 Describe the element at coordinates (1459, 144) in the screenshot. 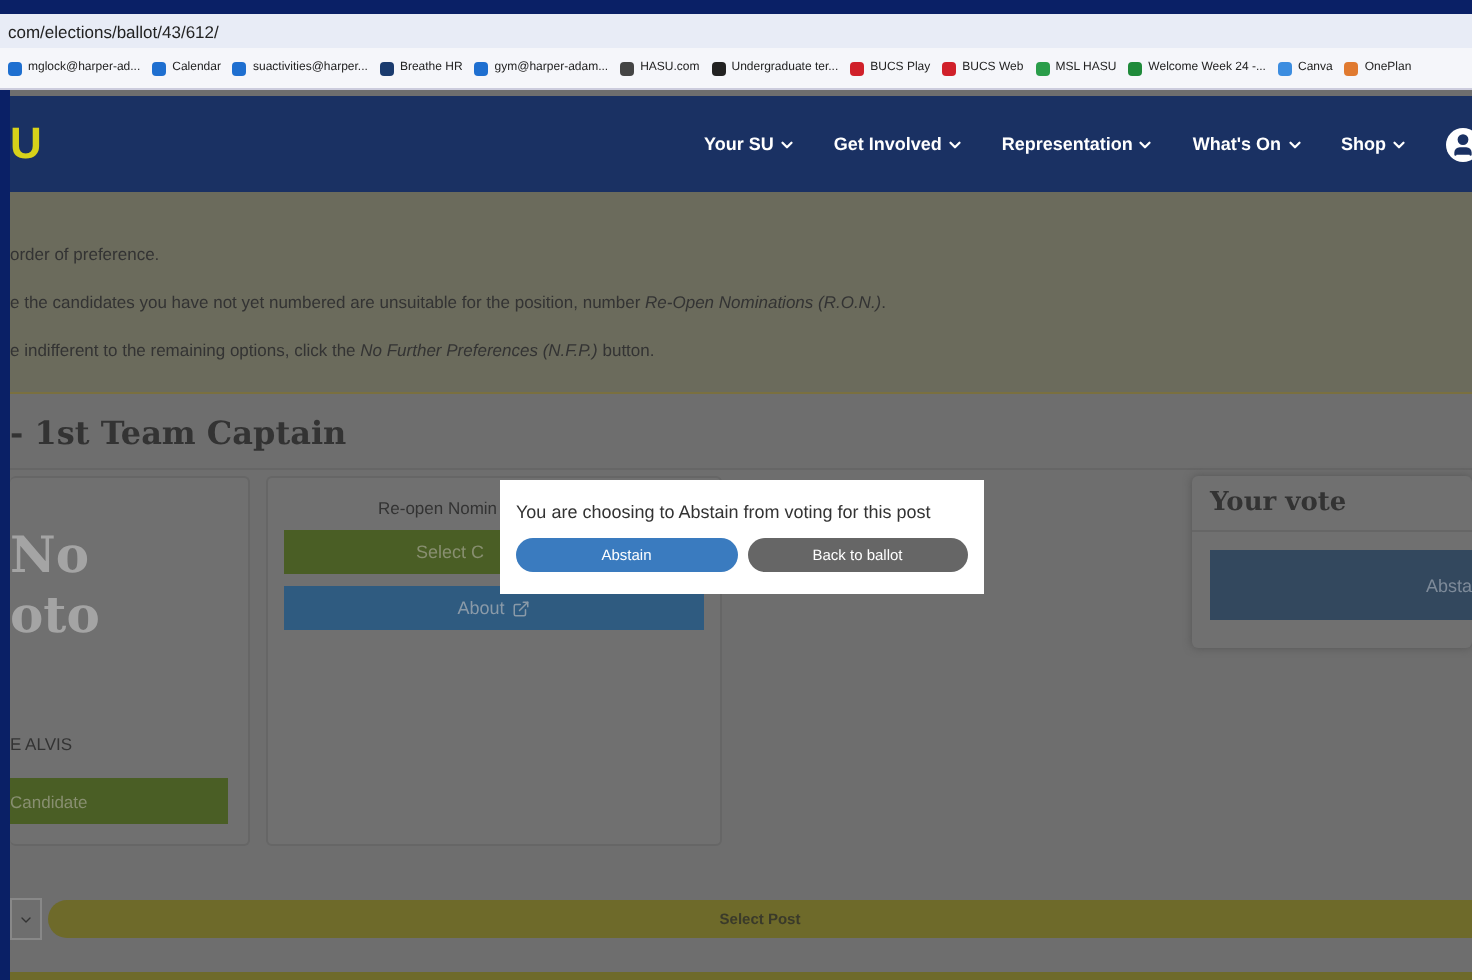

I see `user-icon` at that location.